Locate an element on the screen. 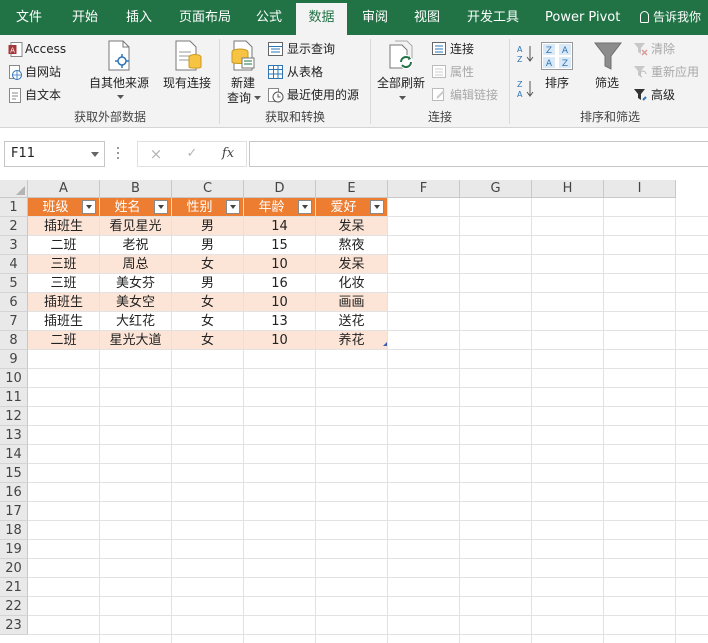 Image resolution: width=708 pixels, height=643 pixels. tab-formulas: 公式 is located at coordinates (269, 17).